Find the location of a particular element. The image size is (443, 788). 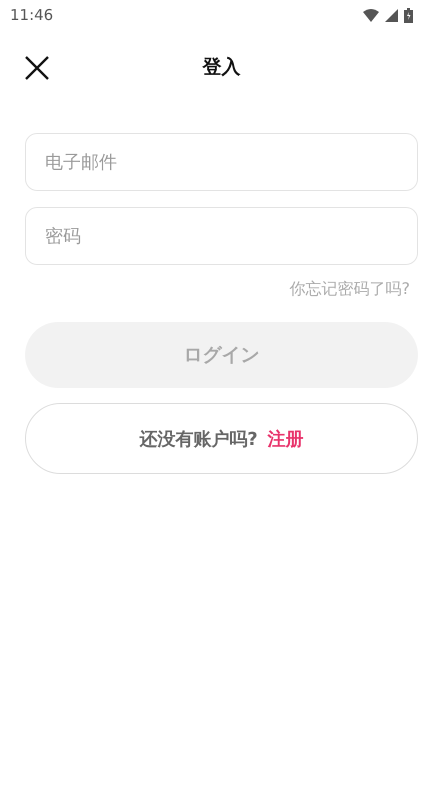

battery-icon is located at coordinates (408, 15).